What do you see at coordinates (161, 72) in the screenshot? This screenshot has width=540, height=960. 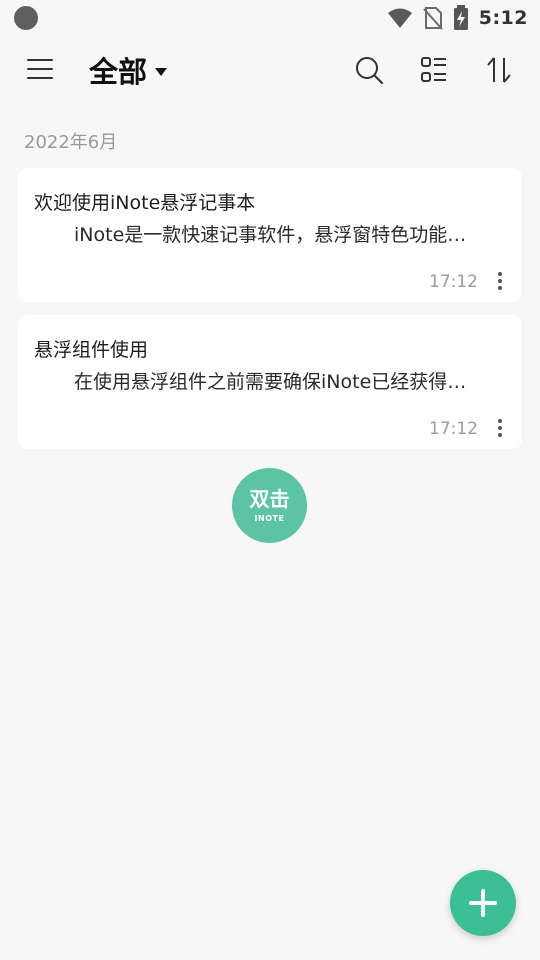 I see `dropdown-caret-icon` at bounding box center [161, 72].